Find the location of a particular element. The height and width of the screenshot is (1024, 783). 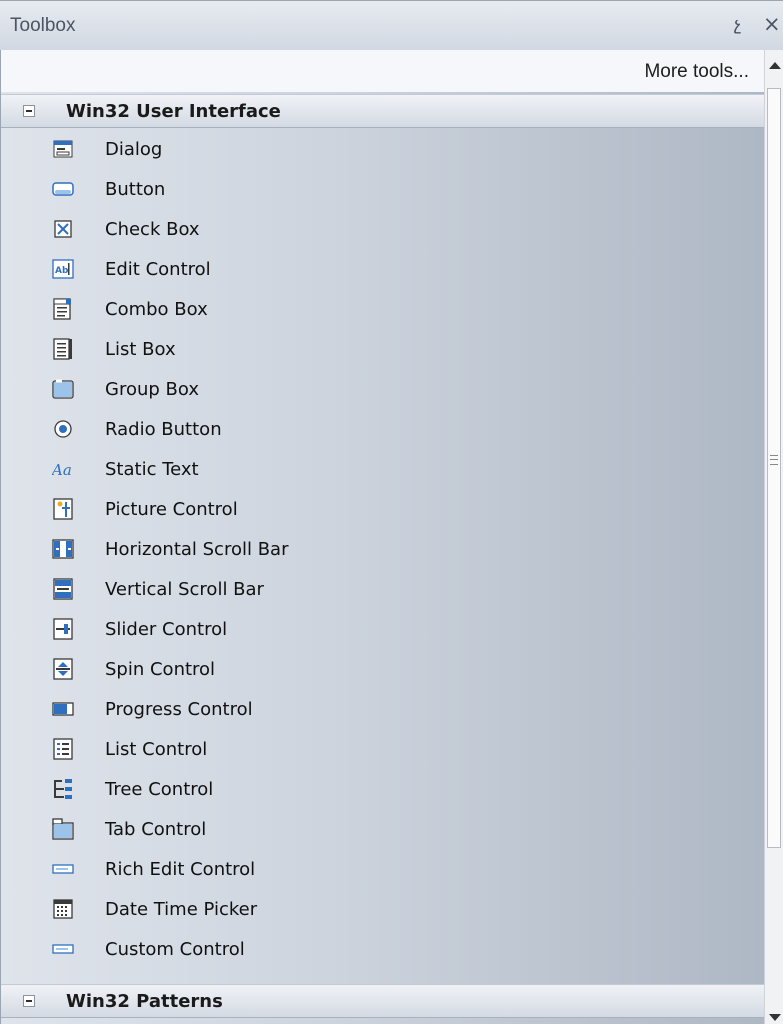

svg-text: Aa is located at coordinates (62, 469).